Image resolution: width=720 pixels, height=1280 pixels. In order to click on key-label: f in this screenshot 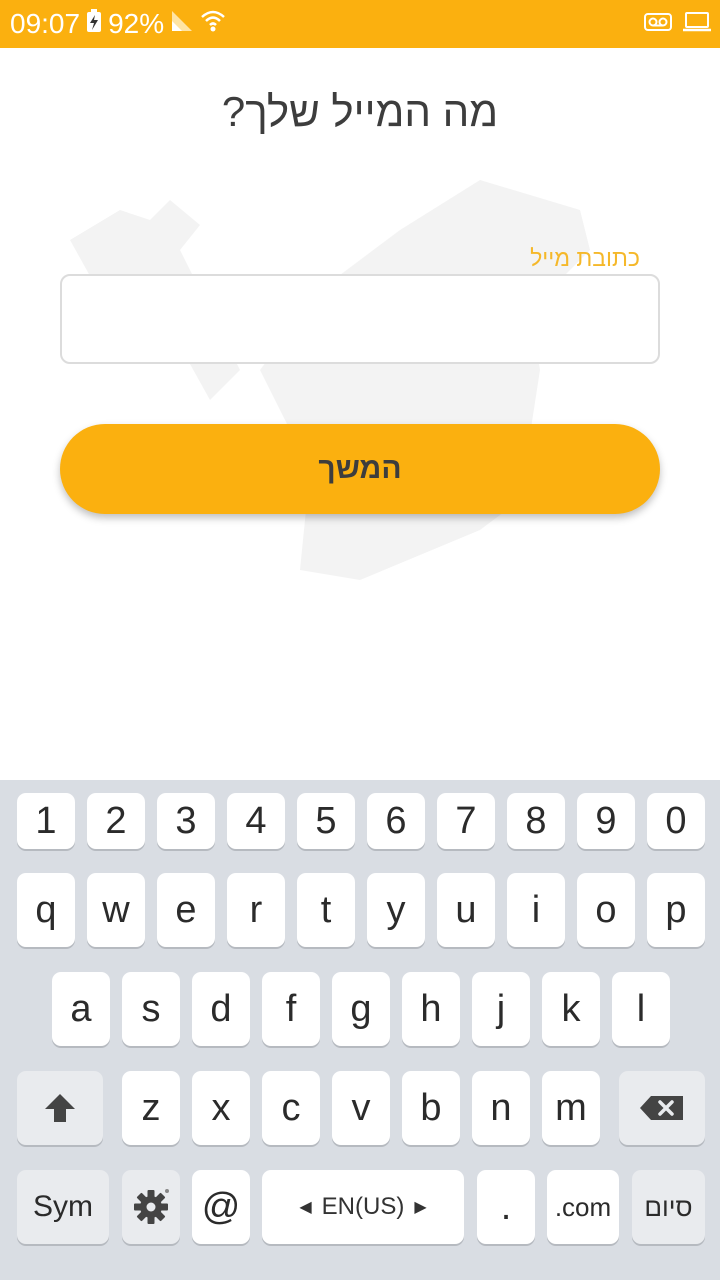, I will do `click(291, 1008)`.